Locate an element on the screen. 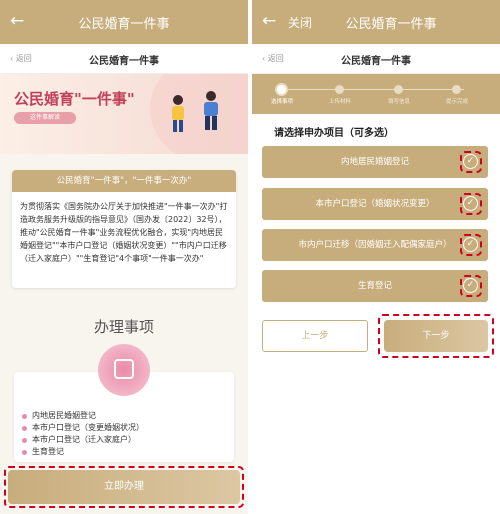 This screenshot has width=500, height=514. couple-man-illustration is located at coordinates (211, 110).